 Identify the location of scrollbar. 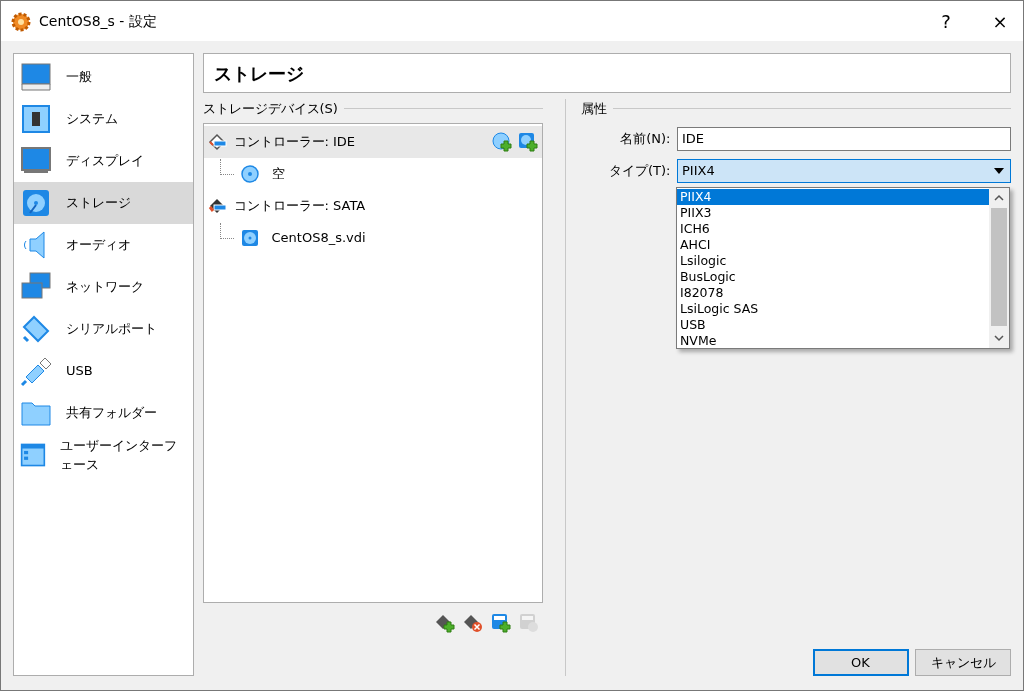
(999, 268).